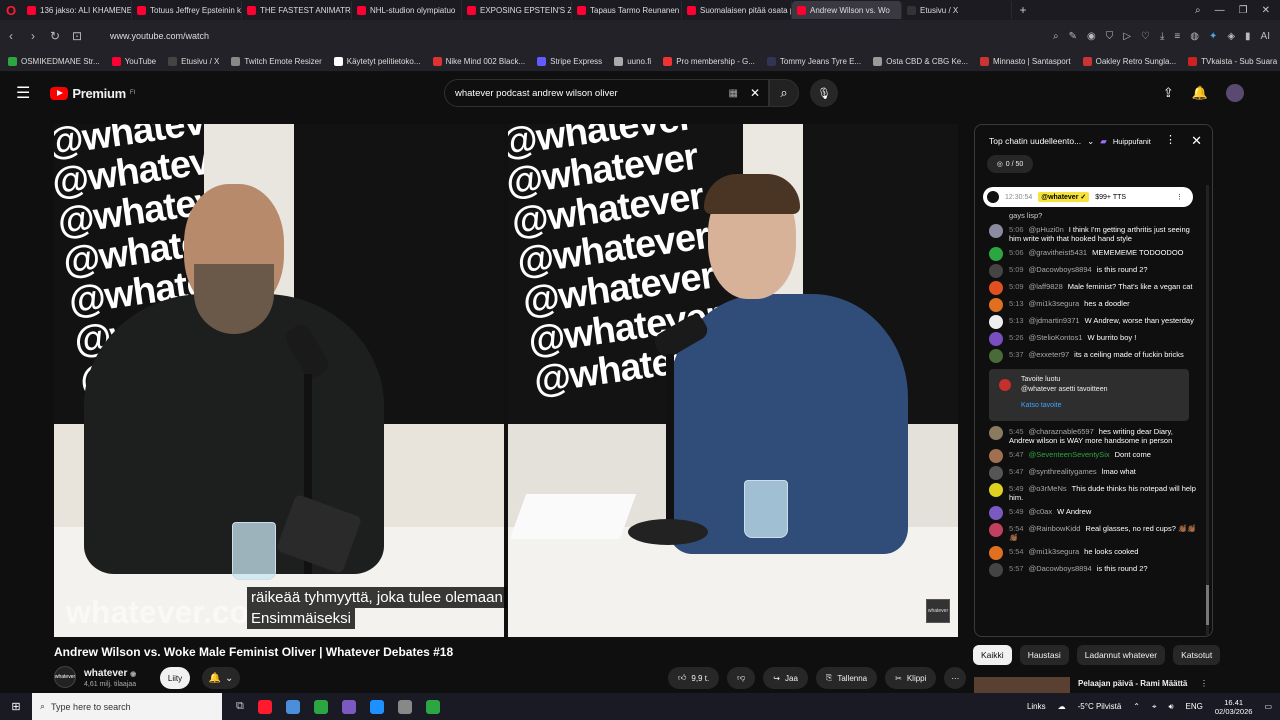 The height and width of the screenshot is (720, 1280). Describe the element at coordinates (1091, 36) in the screenshot. I see `camera-icon: ◉` at that location.